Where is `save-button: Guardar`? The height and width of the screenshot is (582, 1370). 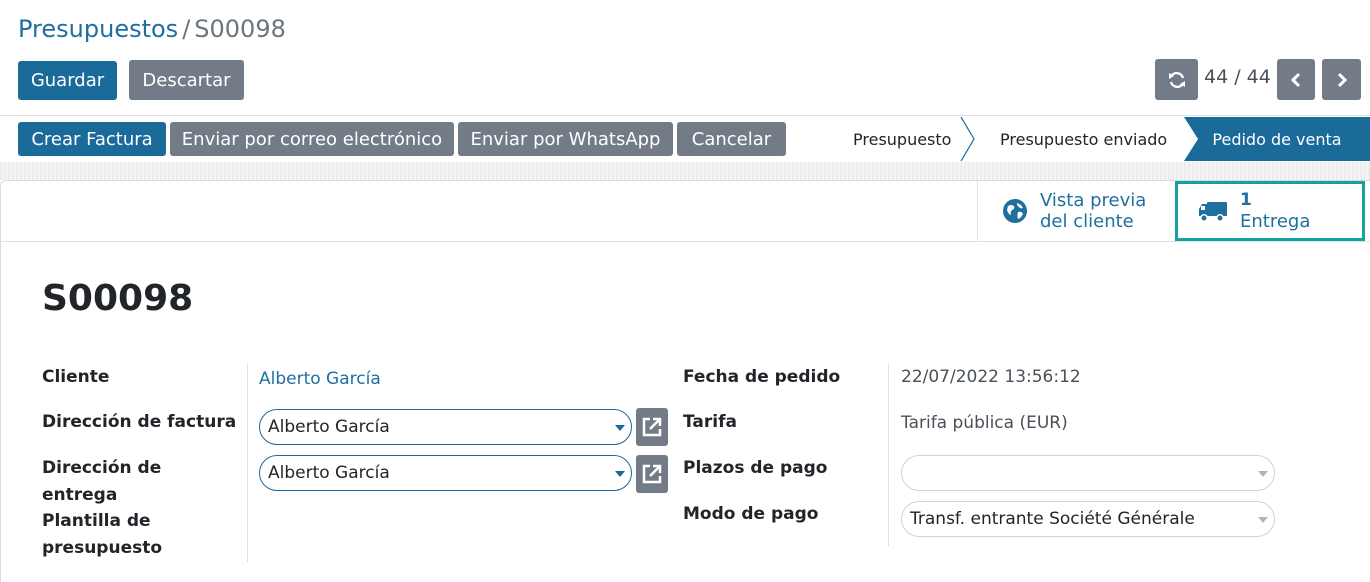
save-button: Guardar is located at coordinates (67, 80).